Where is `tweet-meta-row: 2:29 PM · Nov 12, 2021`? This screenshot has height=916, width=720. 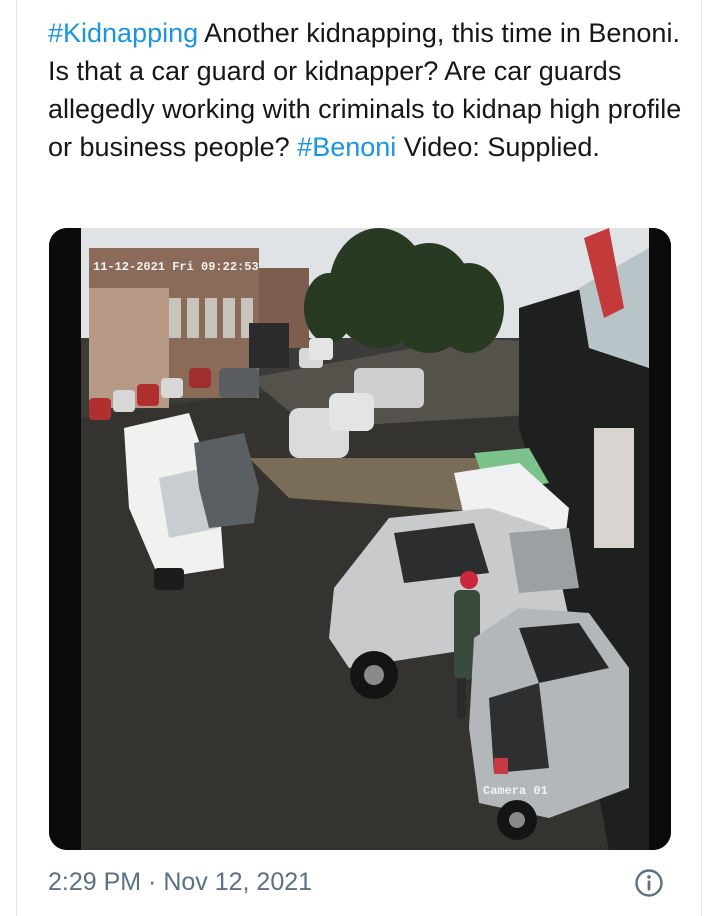
tweet-meta-row: 2:29 PM · Nov 12, 2021 is located at coordinates (363, 886).